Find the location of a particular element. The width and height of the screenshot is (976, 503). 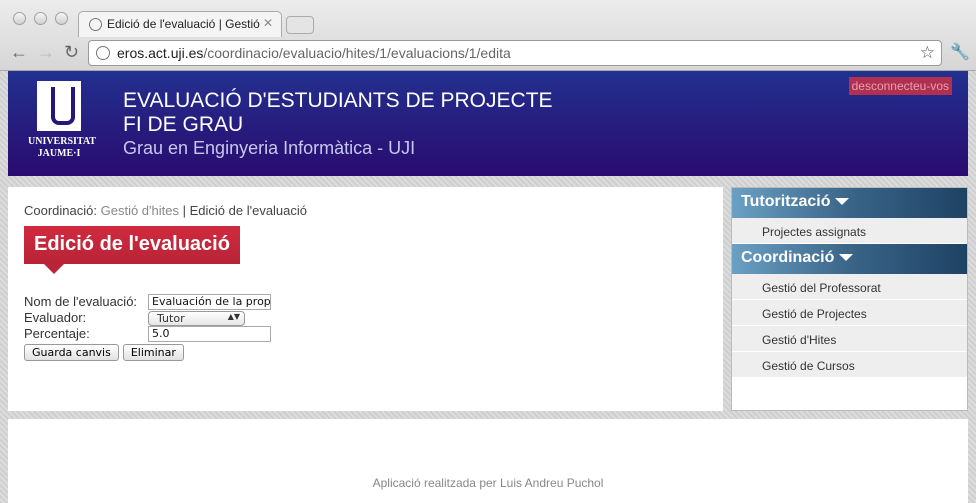

logout-link: desconnecteu-vos is located at coordinates (900, 86).